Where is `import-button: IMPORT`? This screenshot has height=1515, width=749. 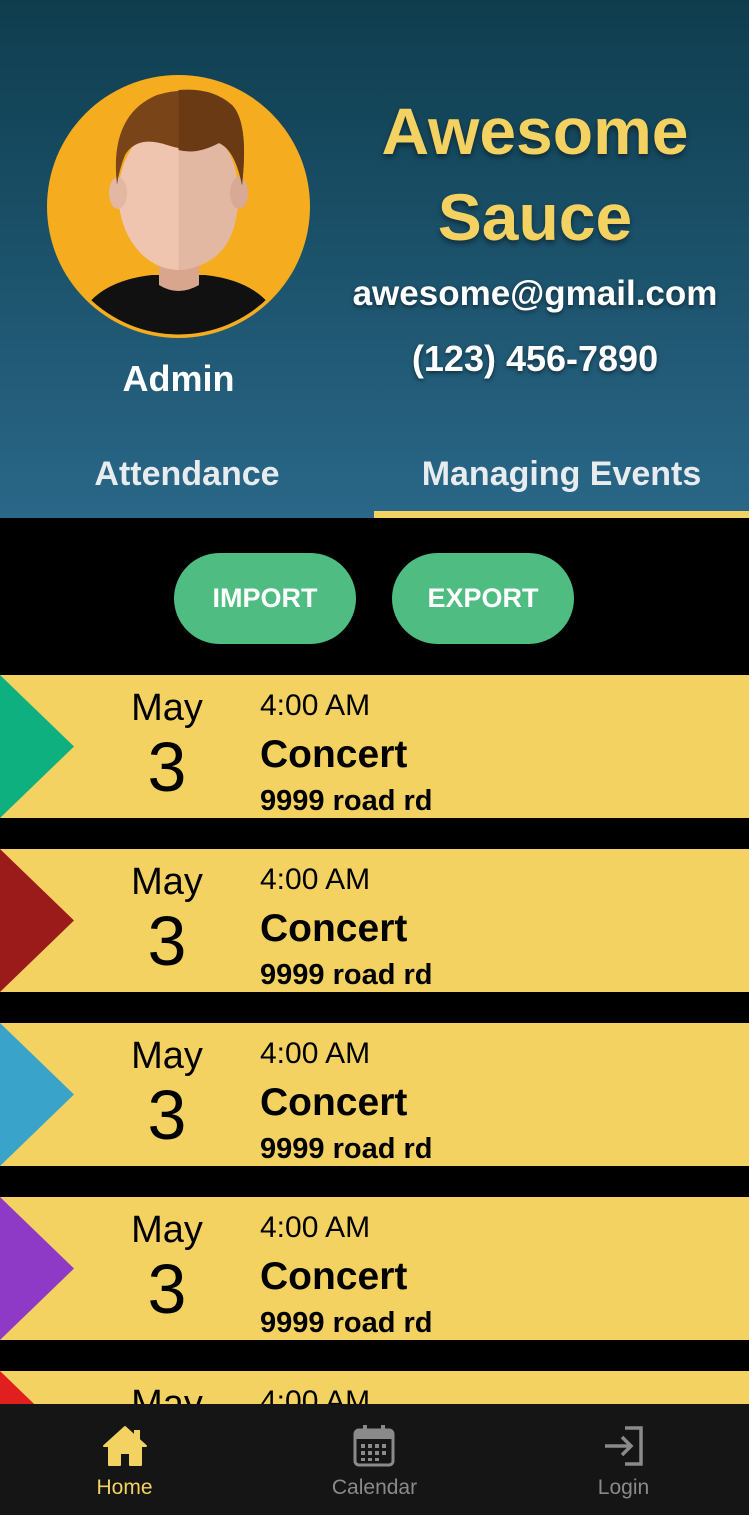 import-button: IMPORT is located at coordinates (265, 598).